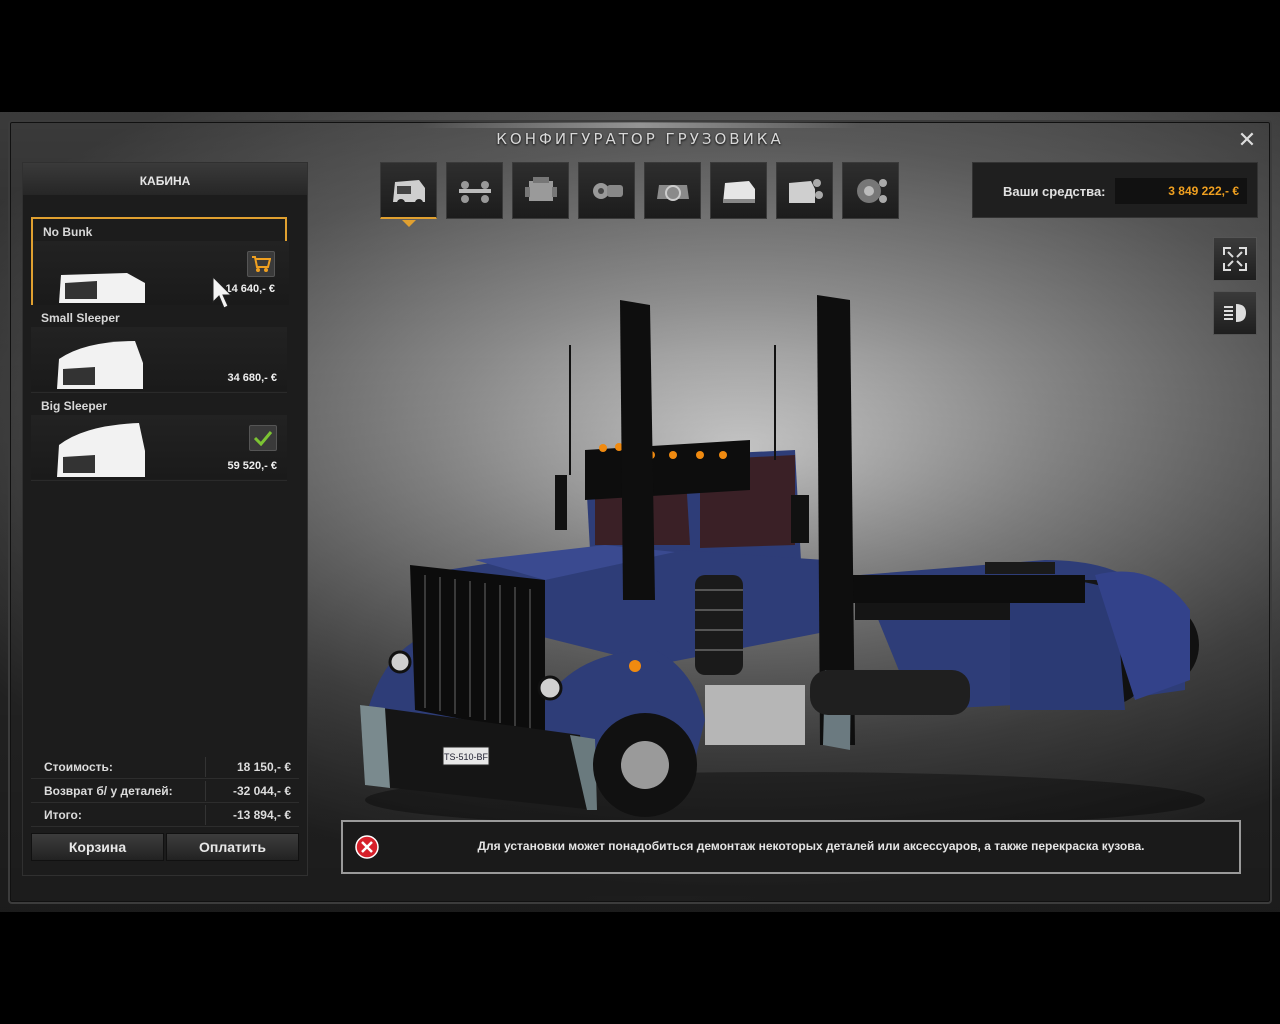  I want to click on lights-icon, so click(1235, 313).